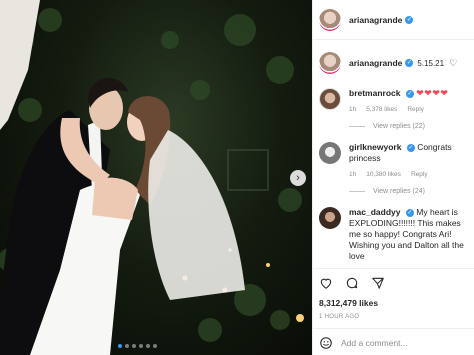 The width and height of the screenshot is (474, 355). I want to click on post-header: arianagrande ✓, so click(393, 20).